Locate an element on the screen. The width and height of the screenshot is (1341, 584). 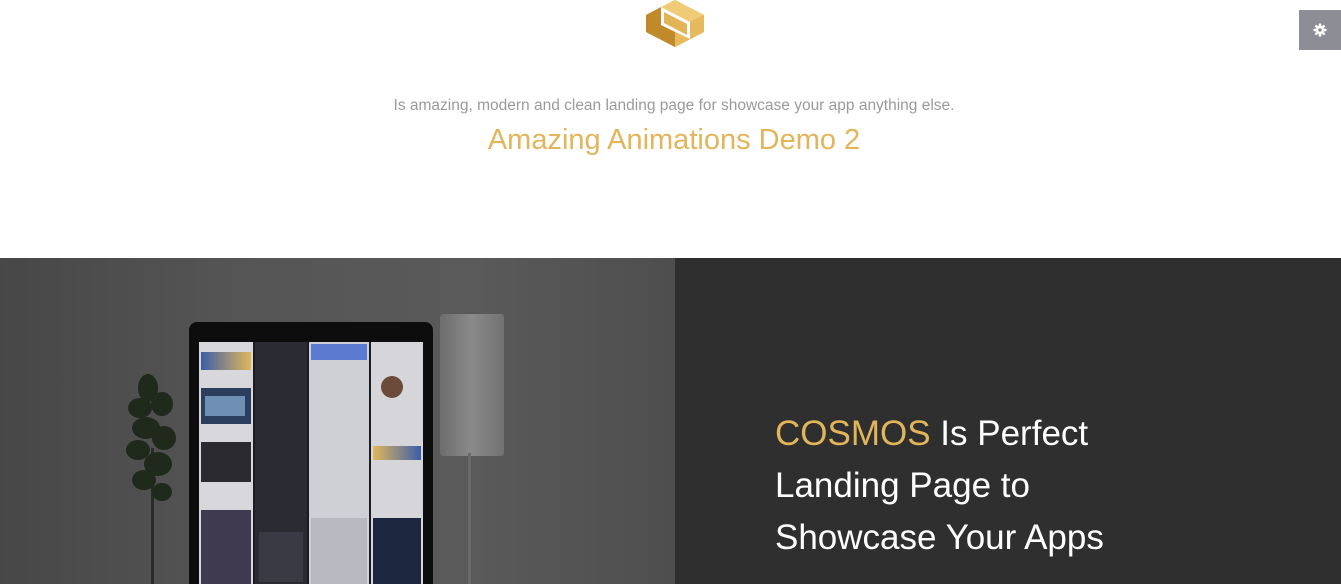
brand-name: COSMOS is located at coordinates (853, 433).